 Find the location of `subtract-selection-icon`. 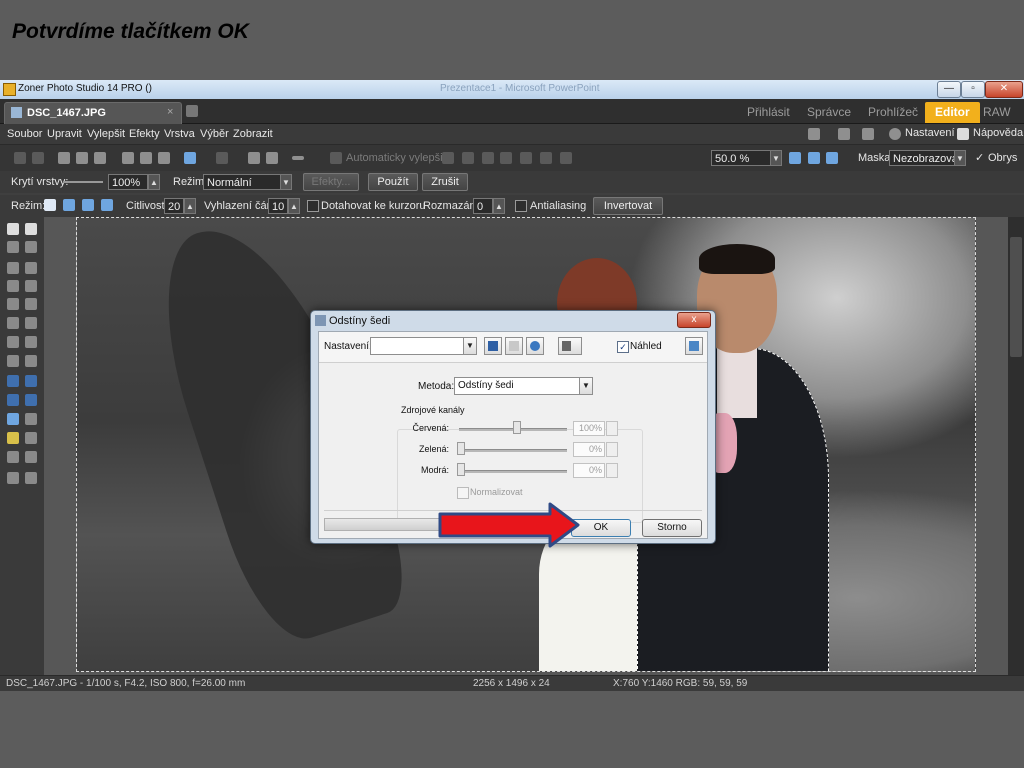

subtract-selection-icon is located at coordinates (88, 205).